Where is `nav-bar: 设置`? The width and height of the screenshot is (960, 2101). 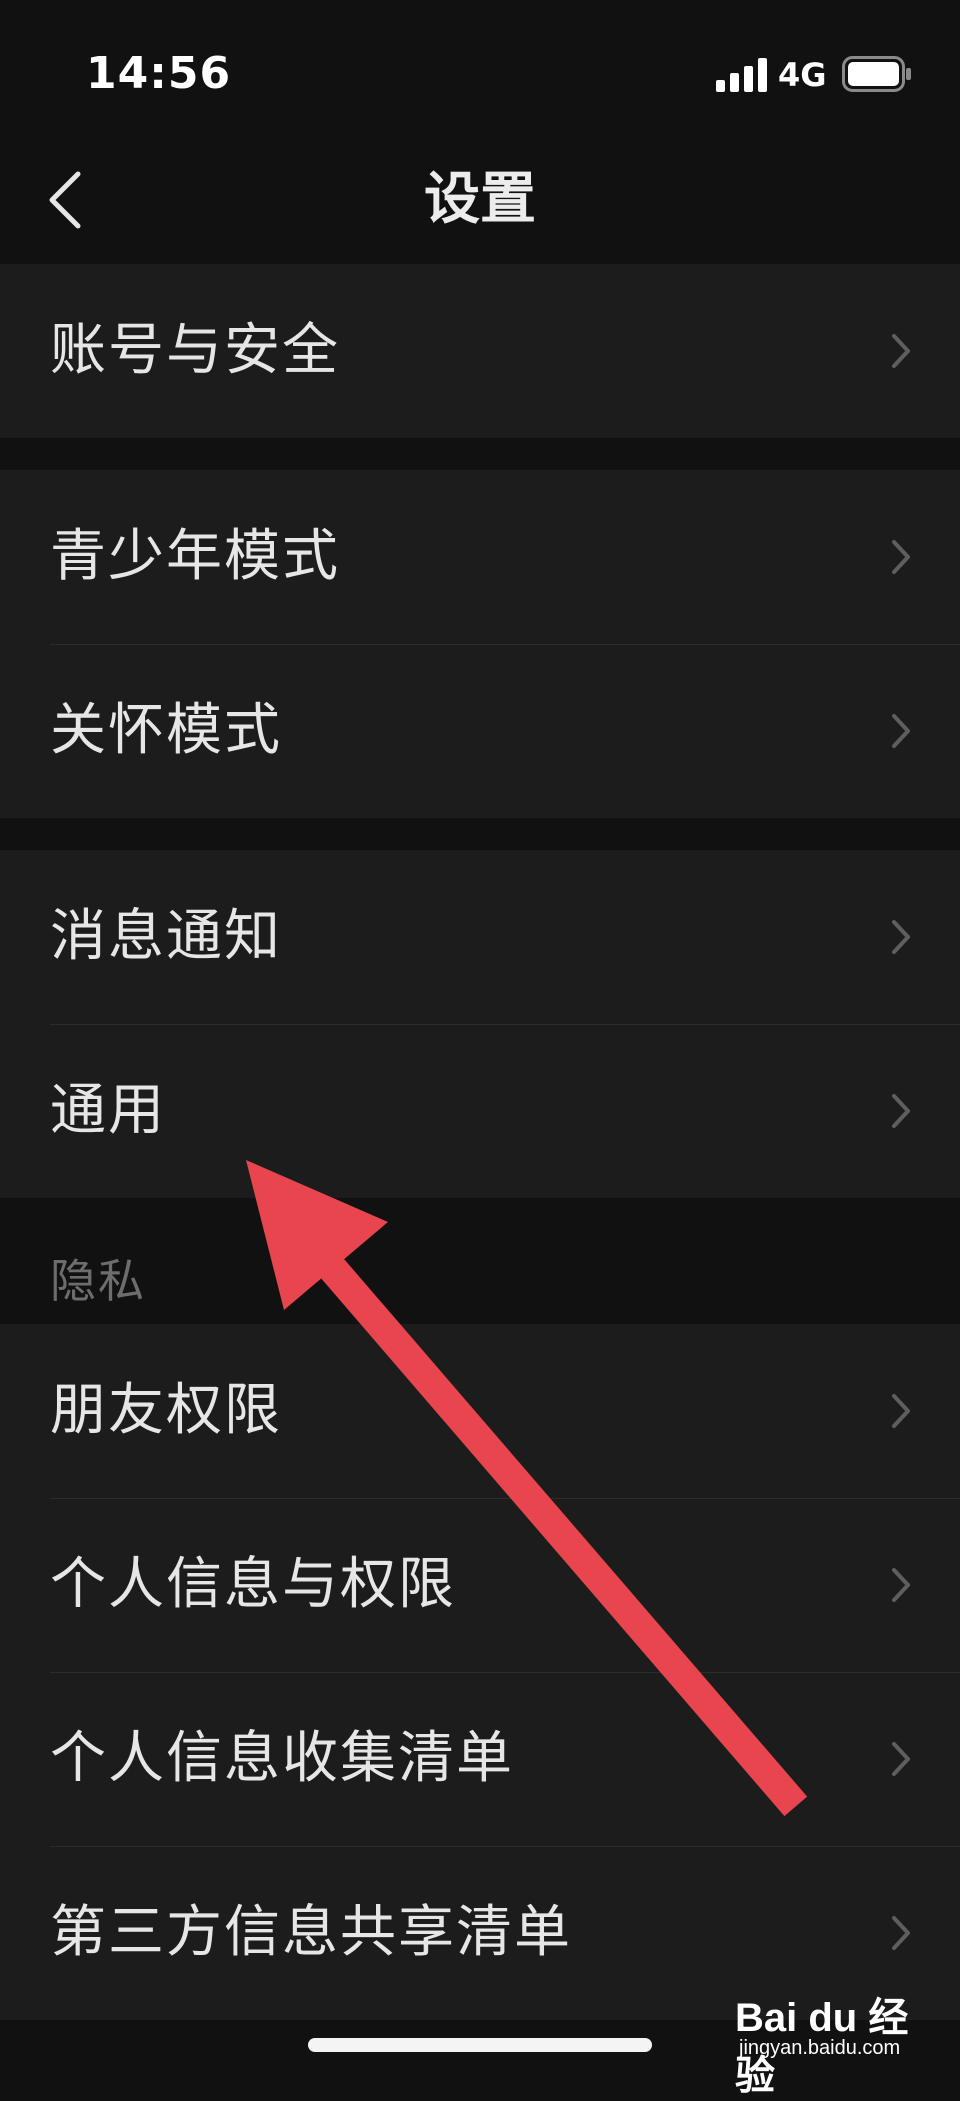
nav-bar: 设置 is located at coordinates (480, 206).